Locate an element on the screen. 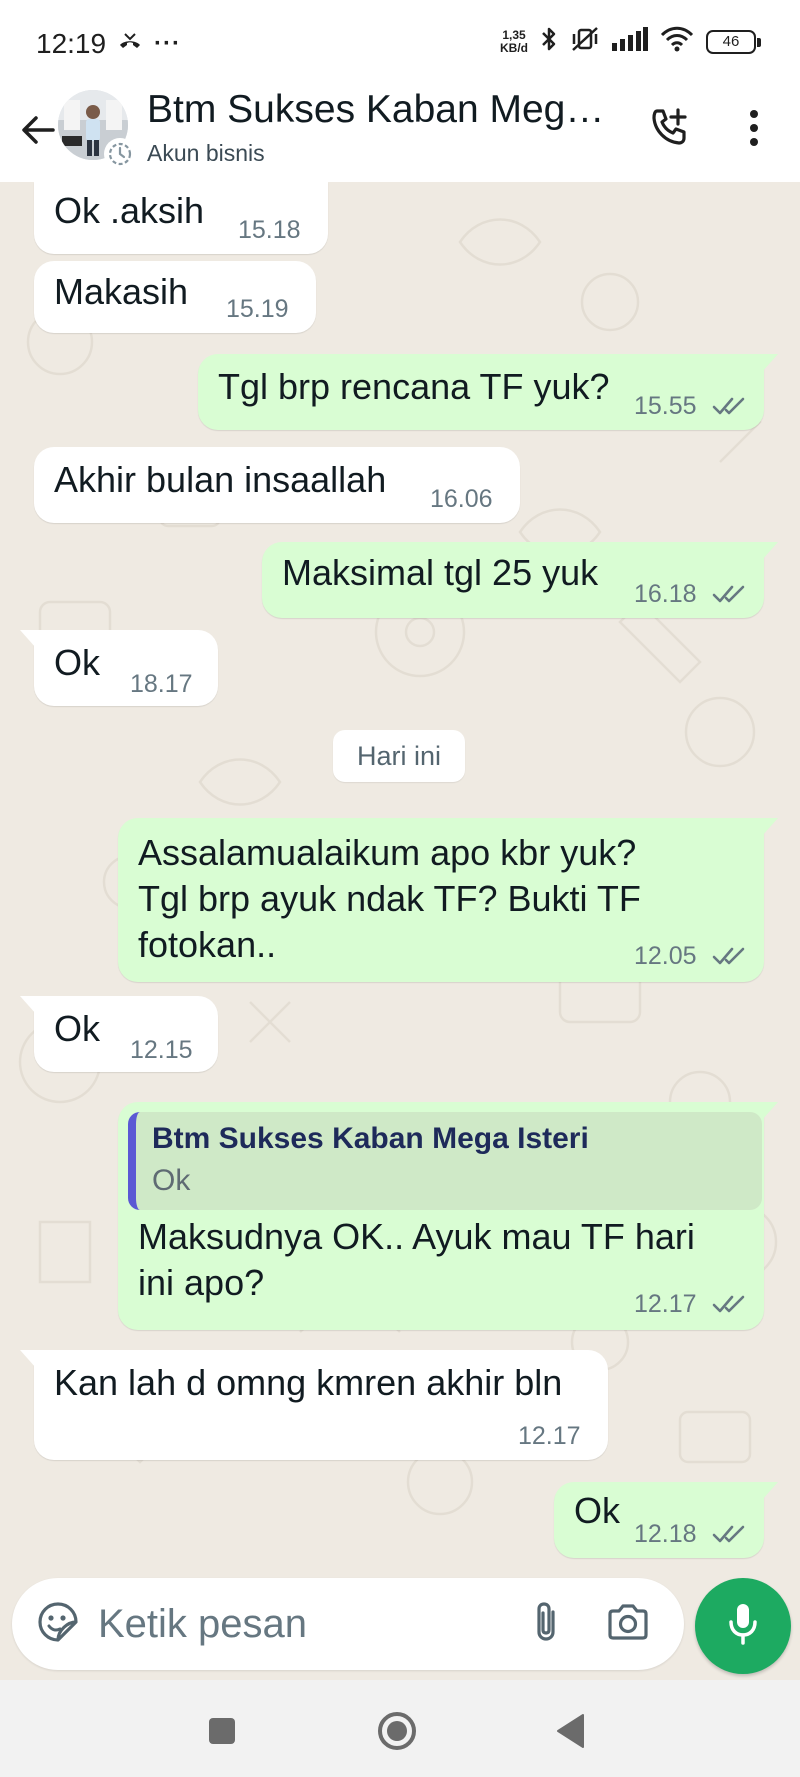 The image size is (800, 1777). status-left-icons: ··· is located at coordinates (149, 44).